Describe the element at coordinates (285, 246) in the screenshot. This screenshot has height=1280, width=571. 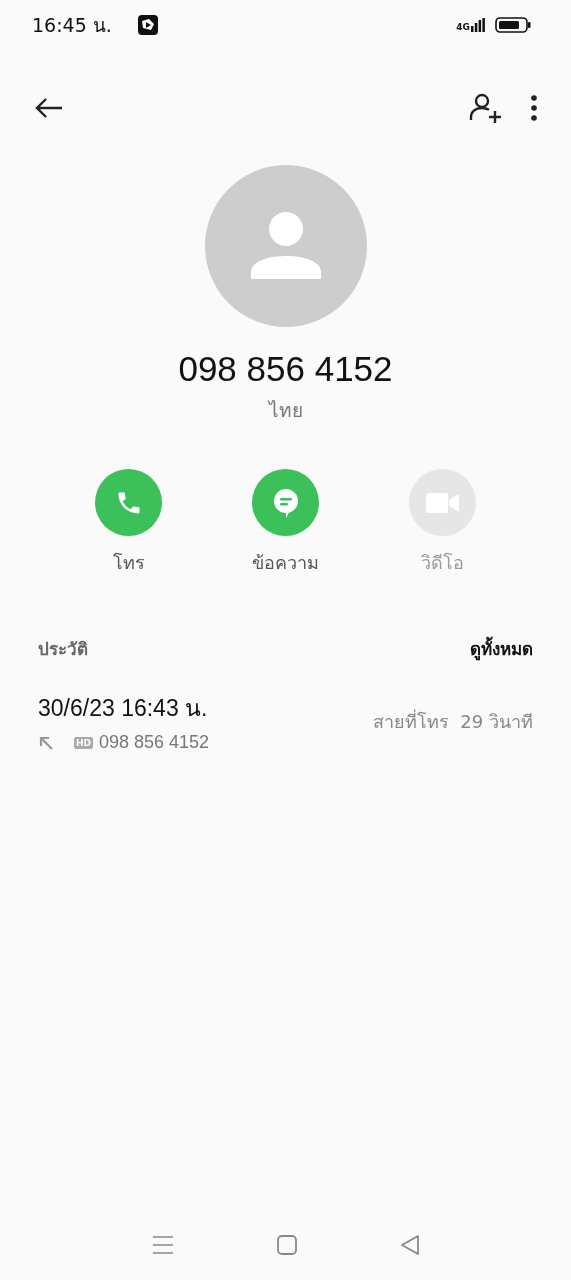
I see `avatar-icon` at that location.